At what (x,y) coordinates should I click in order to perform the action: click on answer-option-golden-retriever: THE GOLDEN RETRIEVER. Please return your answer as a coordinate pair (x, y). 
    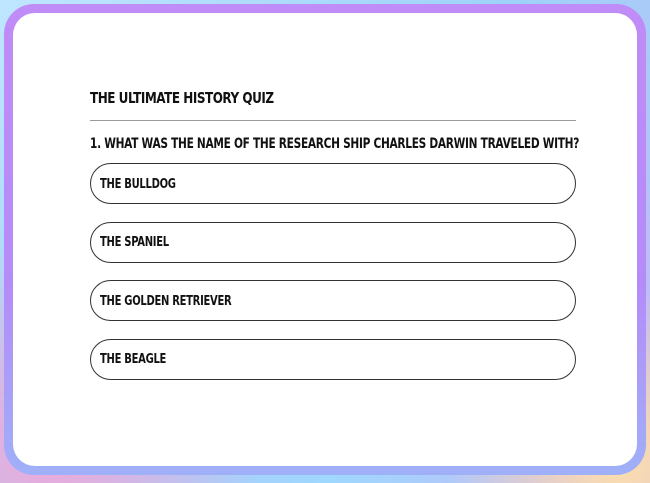
    Looking at the image, I should click on (333, 300).